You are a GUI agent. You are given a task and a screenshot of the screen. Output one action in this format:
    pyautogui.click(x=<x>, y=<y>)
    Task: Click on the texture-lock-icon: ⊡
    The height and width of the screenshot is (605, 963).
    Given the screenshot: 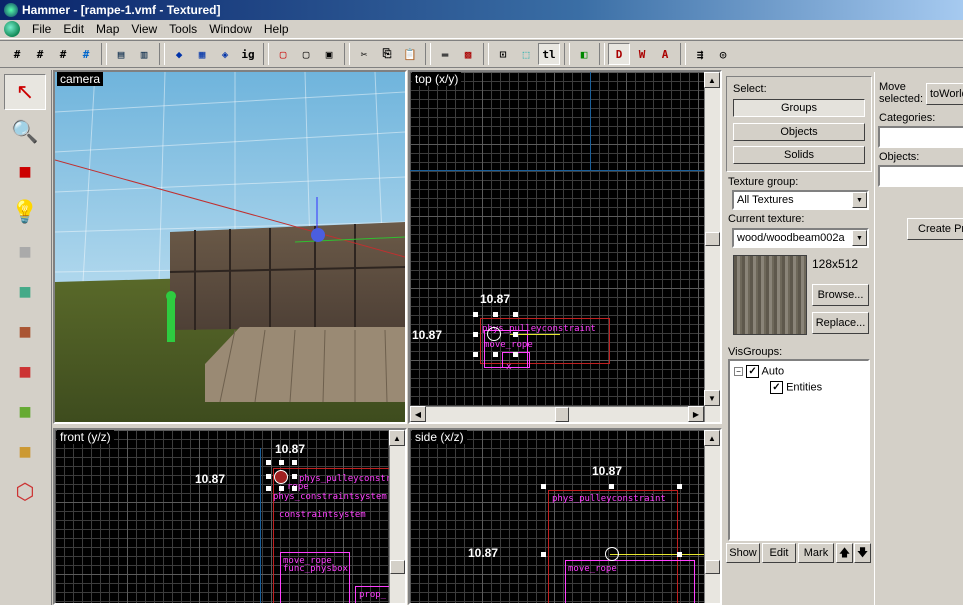 What is the action you would take?
    pyautogui.click(x=503, y=54)
    